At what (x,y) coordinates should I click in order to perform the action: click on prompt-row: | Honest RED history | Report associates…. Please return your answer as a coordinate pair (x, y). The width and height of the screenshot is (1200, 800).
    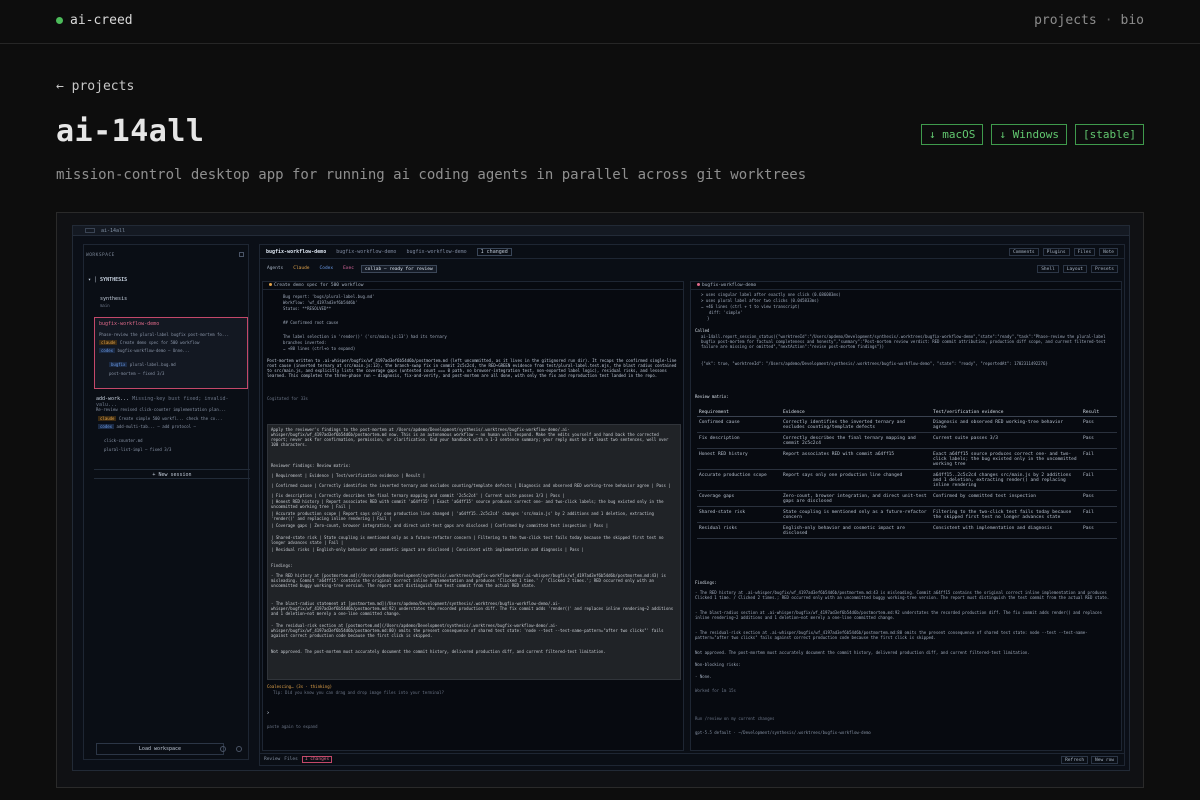
    Looking at the image, I should click on (467, 504).